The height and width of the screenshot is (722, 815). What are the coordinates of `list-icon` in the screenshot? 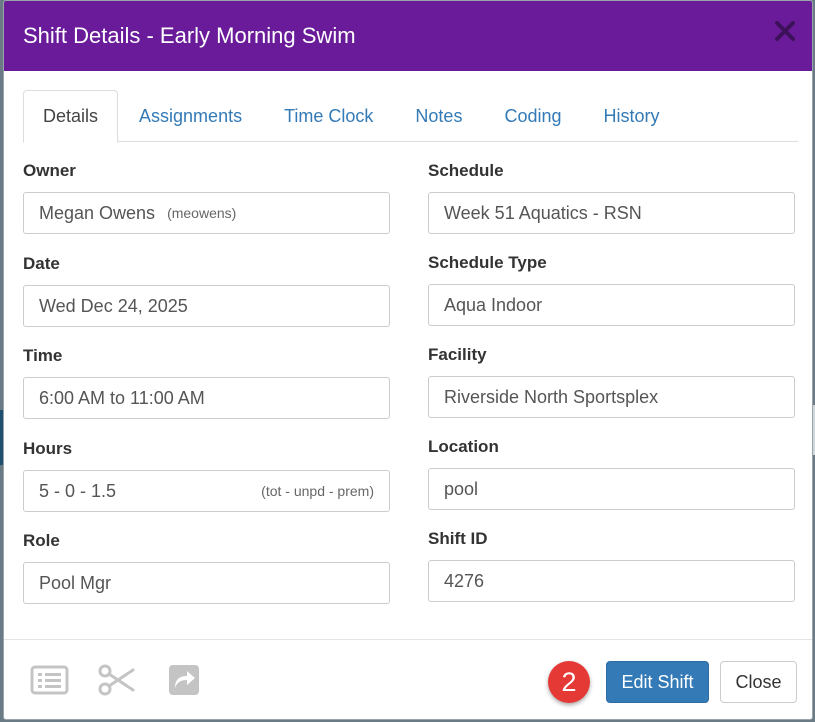 It's located at (50, 680).